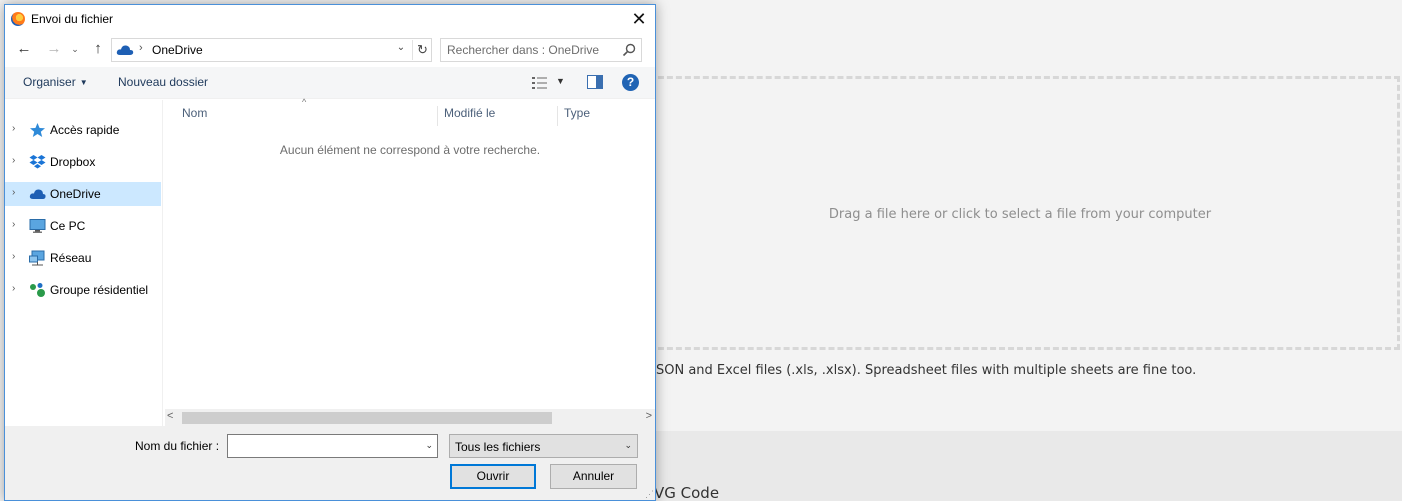  I want to click on search-input, so click(532, 50).